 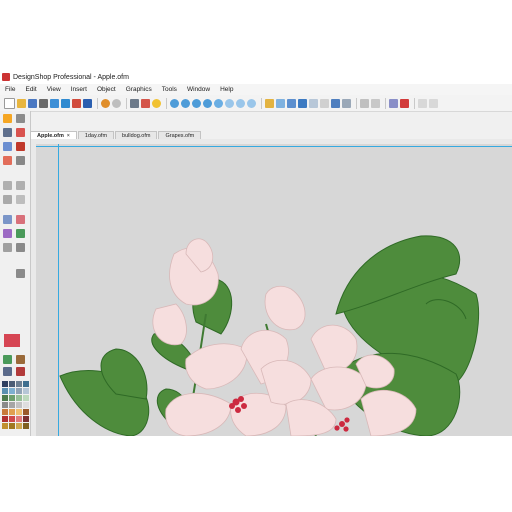 What do you see at coordinates (313, 103) in the screenshot?
I see `threads-icon` at bounding box center [313, 103].